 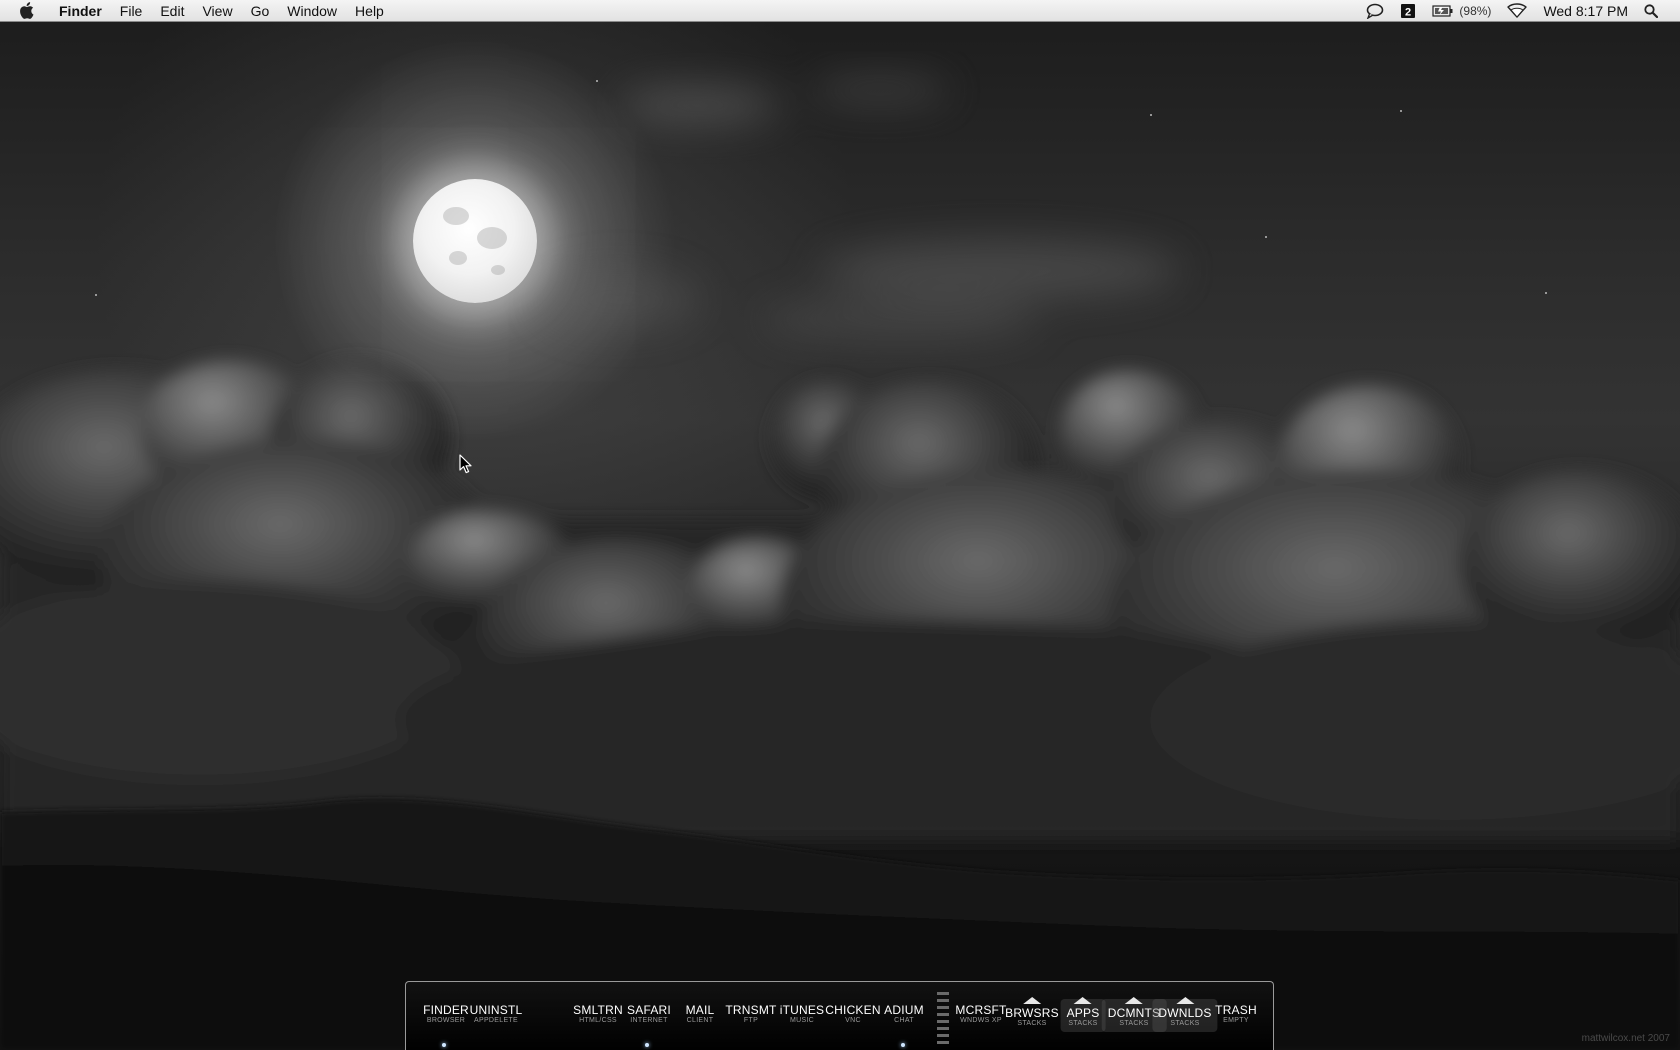 I want to click on dock-stack-apps: APPS STACKS, so click(x=1083, y=1014).